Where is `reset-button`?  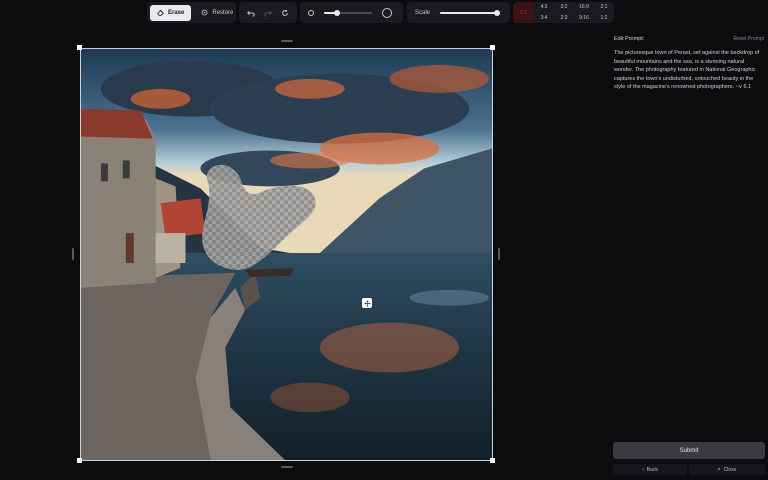
reset-button is located at coordinates (285, 13).